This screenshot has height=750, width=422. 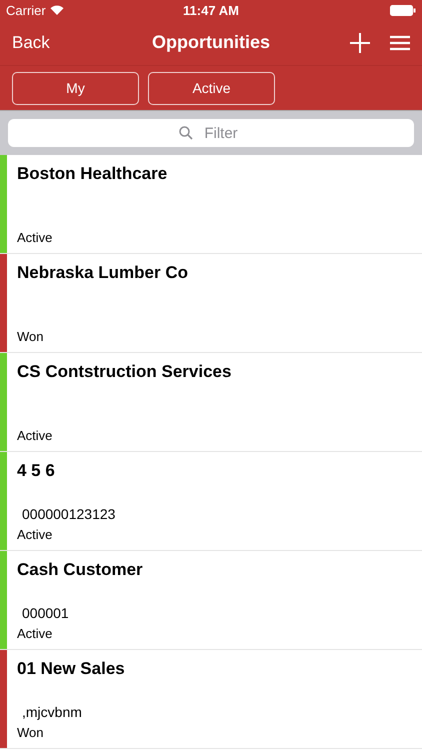 What do you see at coordinates (57, 10) in the screenshot?
I see `wifi-icon` at bounding box center [57, 10].